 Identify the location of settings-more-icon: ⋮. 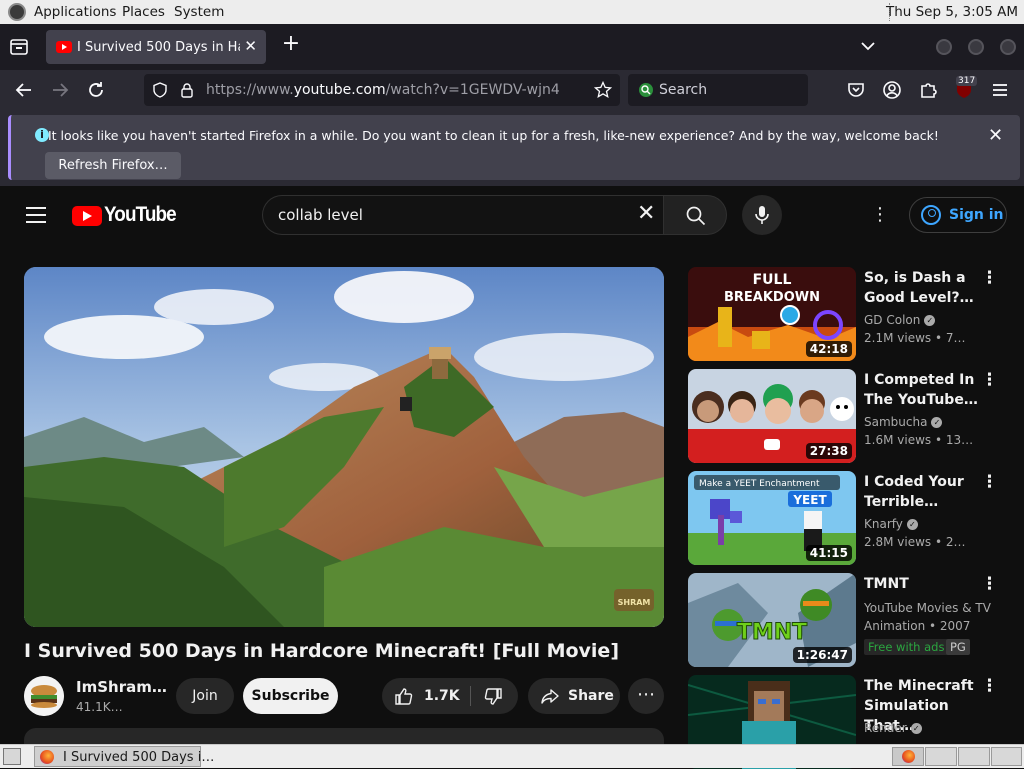
(880, 215).